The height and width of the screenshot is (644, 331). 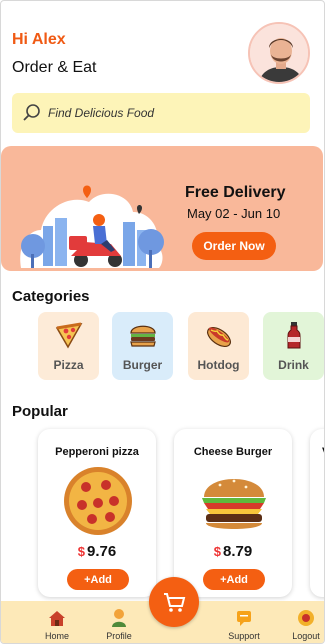 I want to click on avatar, so click(x=279, y=53).